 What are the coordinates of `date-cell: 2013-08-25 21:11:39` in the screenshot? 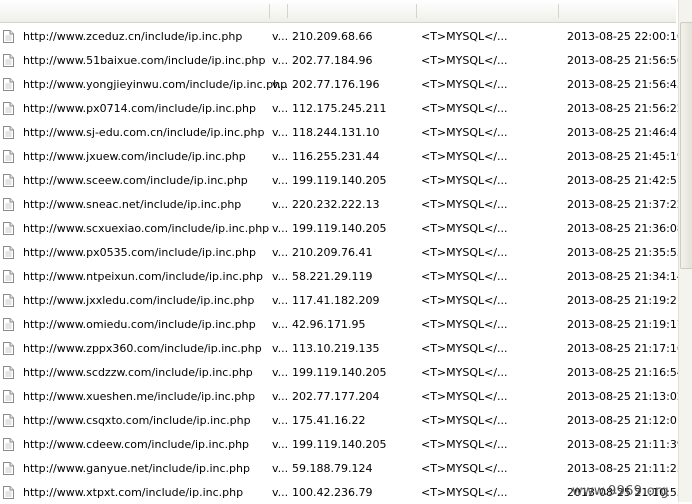 It's located at (625, 444).